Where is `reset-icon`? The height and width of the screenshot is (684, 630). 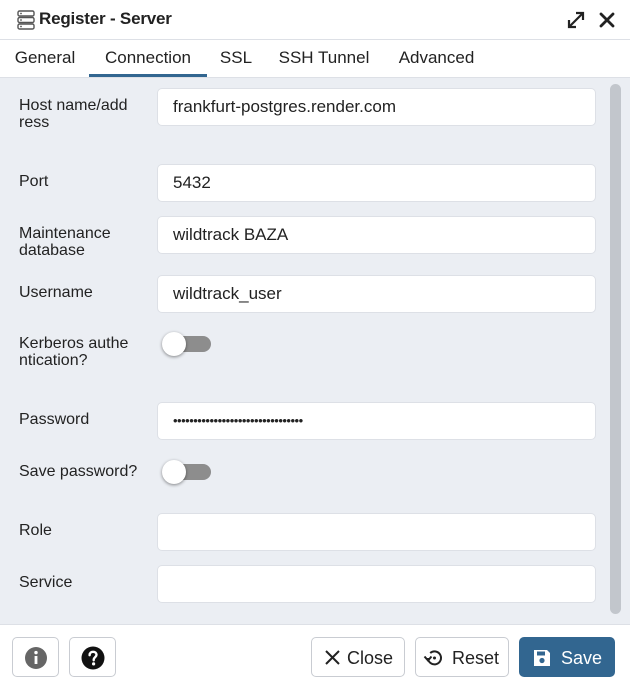
reset-icon is located at coordinates (432, 658).